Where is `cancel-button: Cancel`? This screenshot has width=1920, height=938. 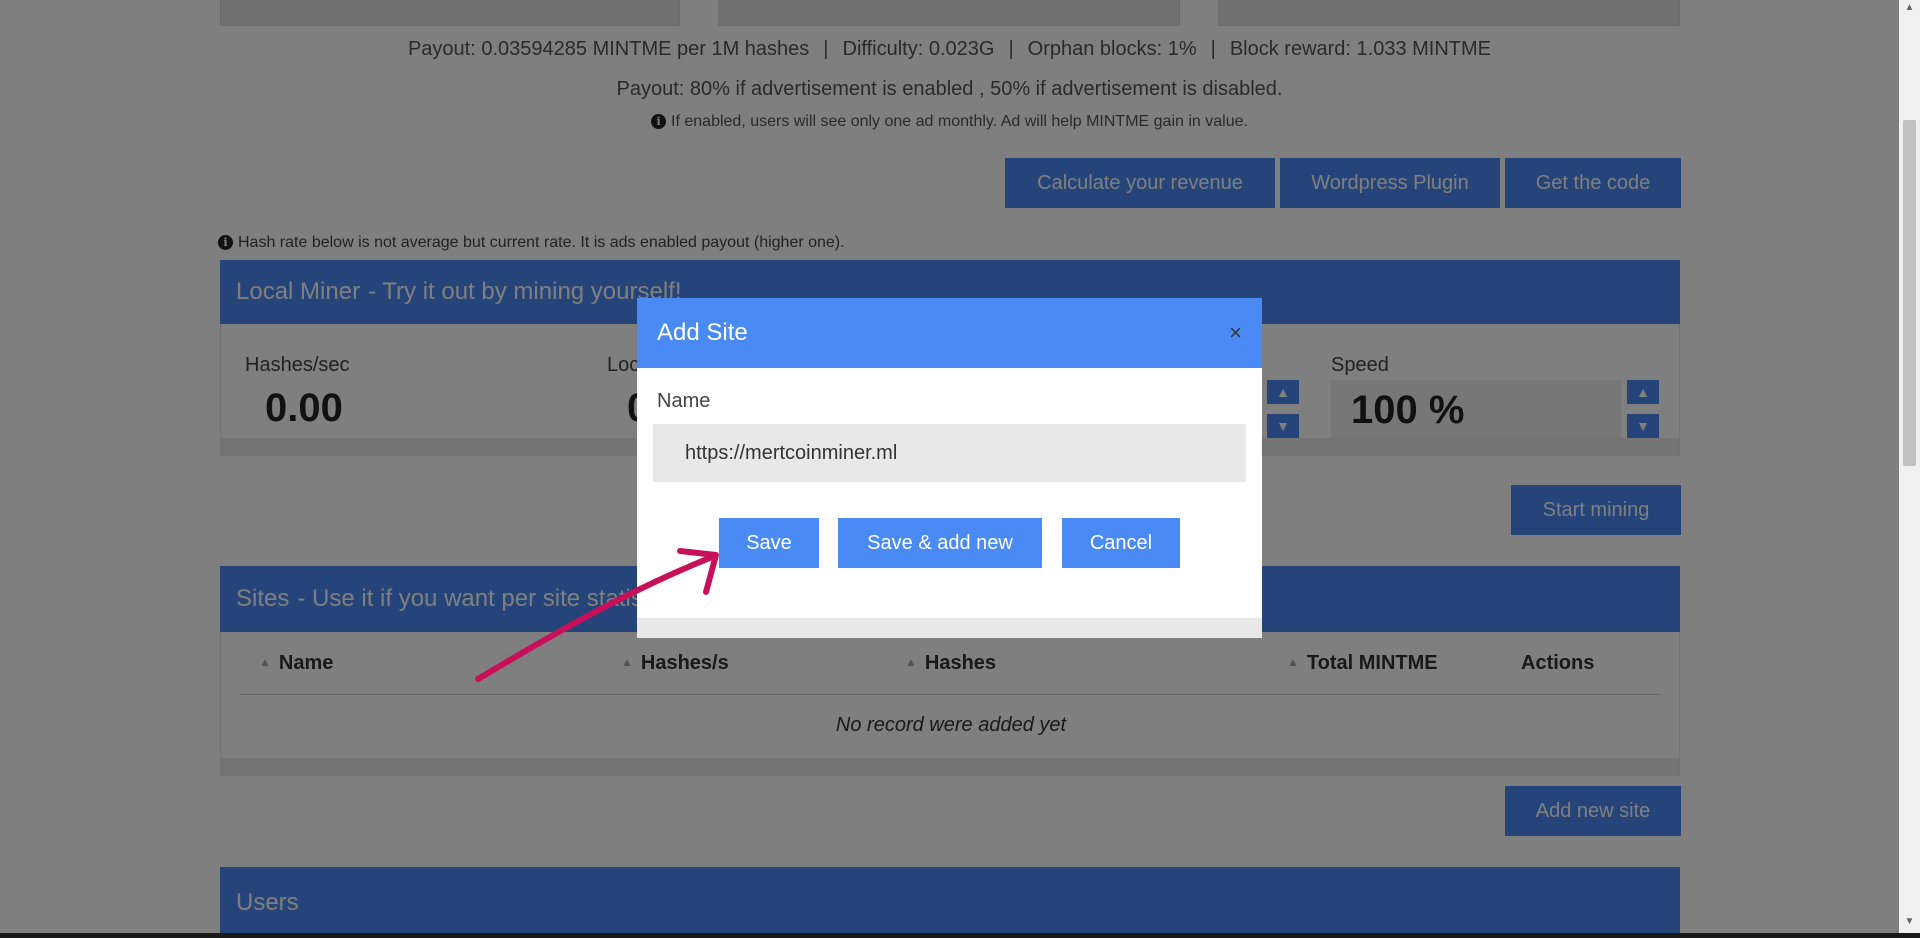
cancel-button: Cancel is located at coordinates (1121, 543).